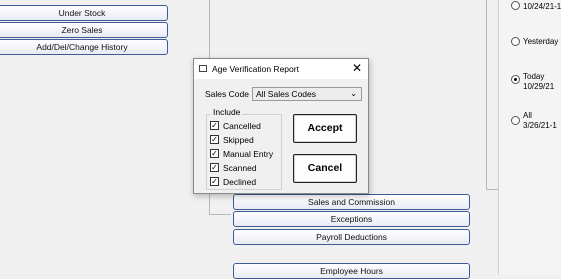 Image resolution: width=561 pixels, height=279 pixels. Describe the element at coordinates (240, 182) in the screenshot. I see `checkbox-label: Declined` at that location.